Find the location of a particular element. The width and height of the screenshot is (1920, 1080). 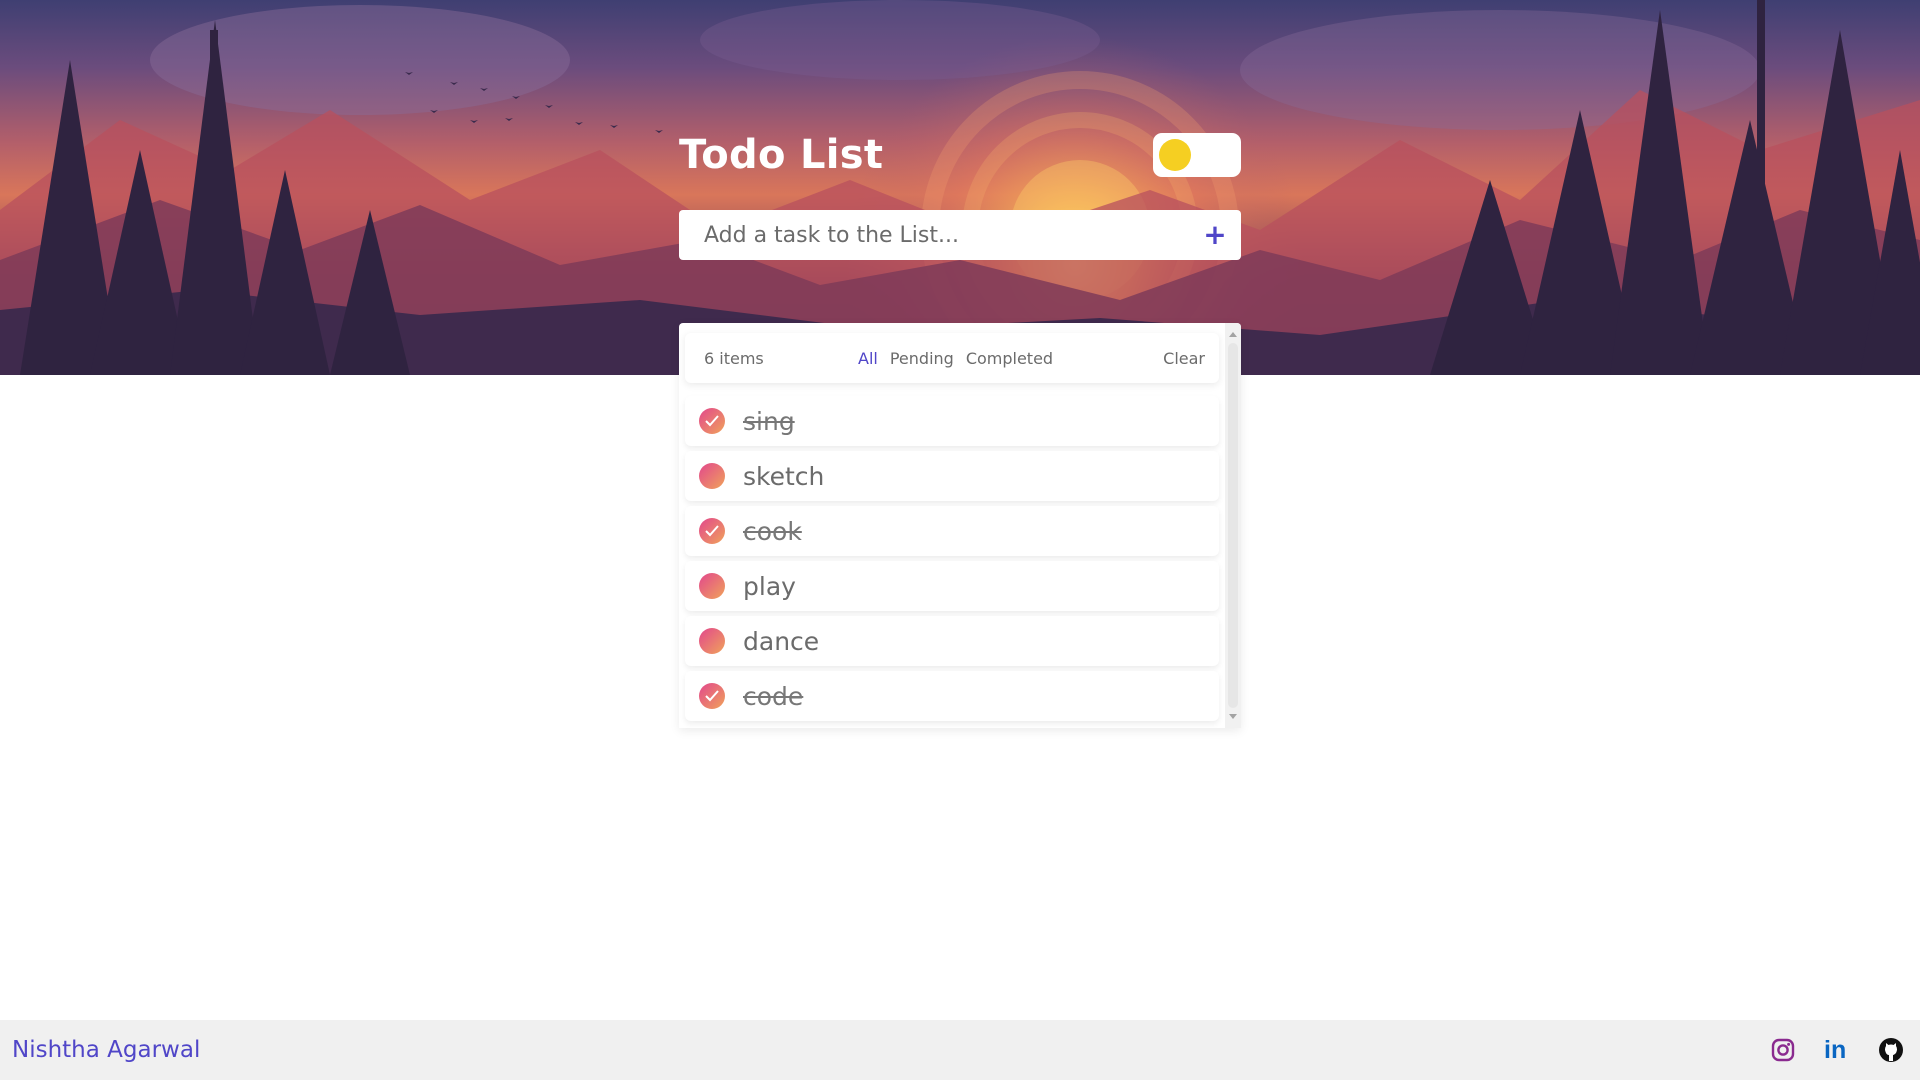

task-list: sing sketch cook play dance code is located at coordinates (952, 558).